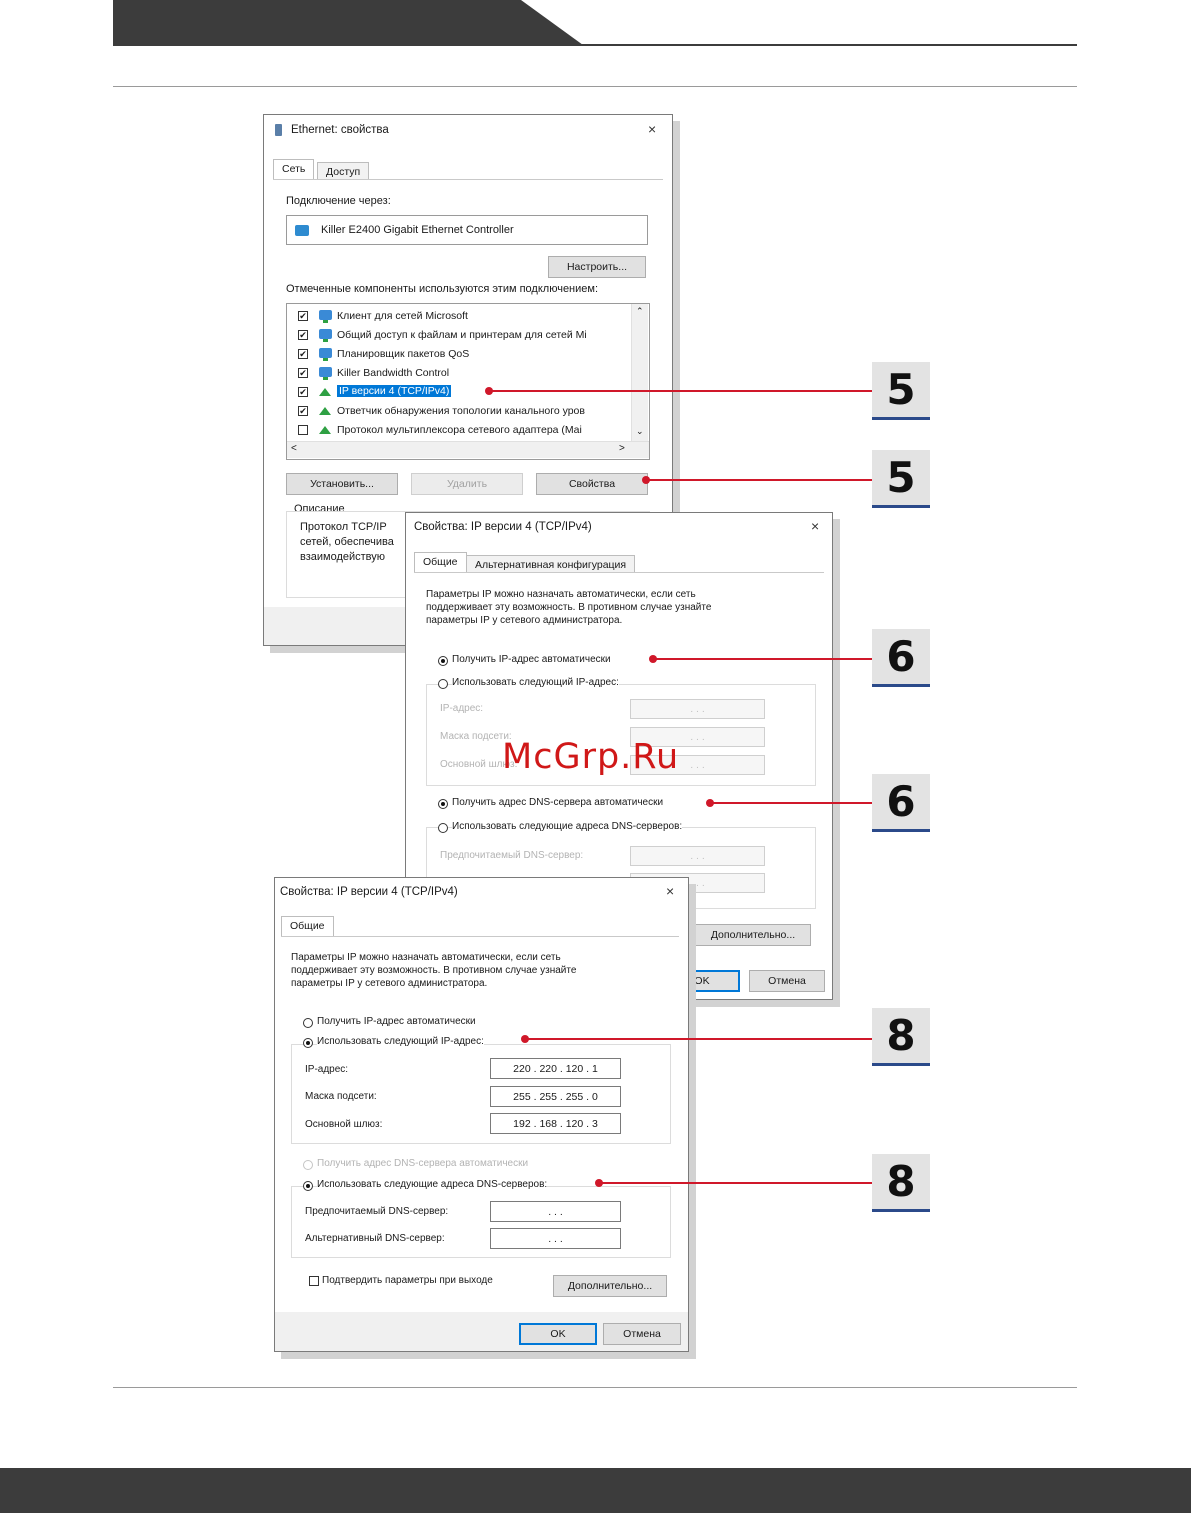 The image size is (1191, 1513). What do you see at coordinates (407, 1280) in the screenshot?
I see `validate-label: Подтвердить параметры при выходе` at bounding box center [407, 1280].